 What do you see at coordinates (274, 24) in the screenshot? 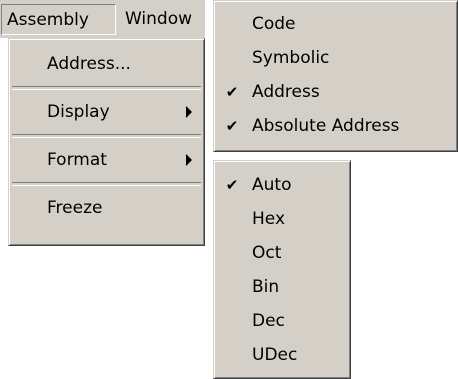
I see `menu-item-label: Code` at bounding box center [274, 24].